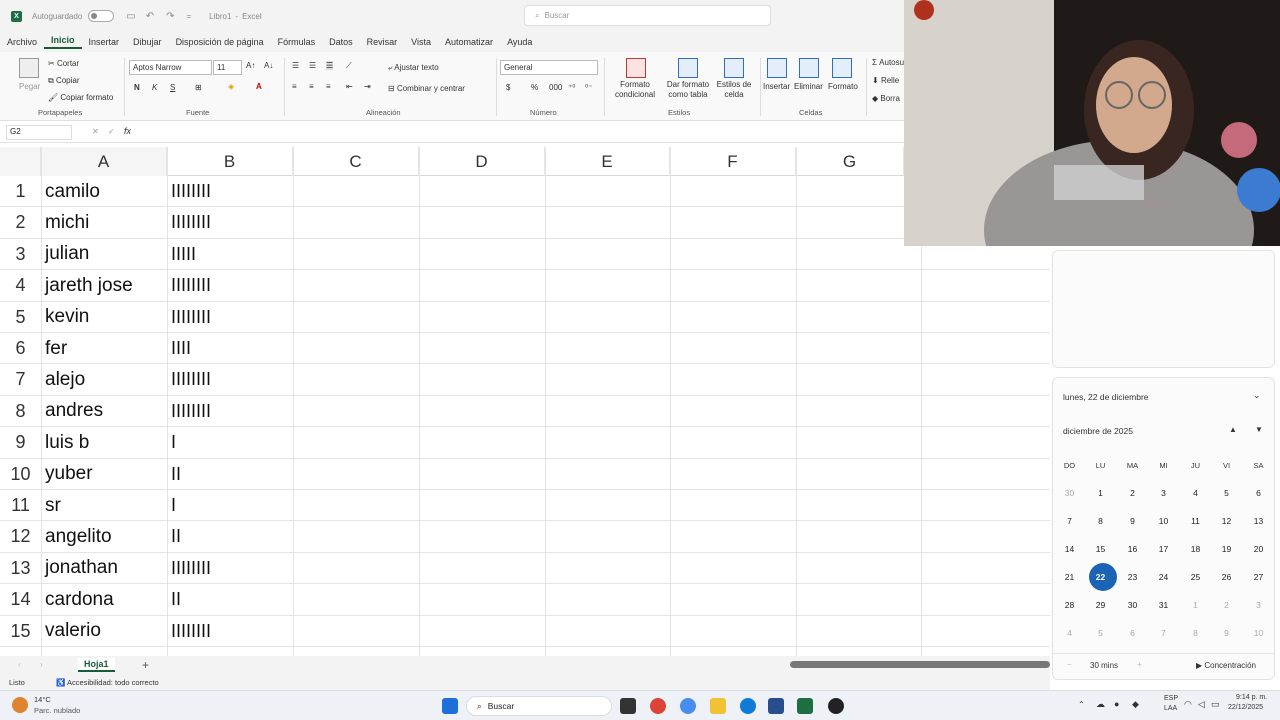 The image size is (1280, 720). What do you see at coordinates (104, 568) in the screenshot?
I see `cell-a: jonathan` at bounding box center [104, 568].